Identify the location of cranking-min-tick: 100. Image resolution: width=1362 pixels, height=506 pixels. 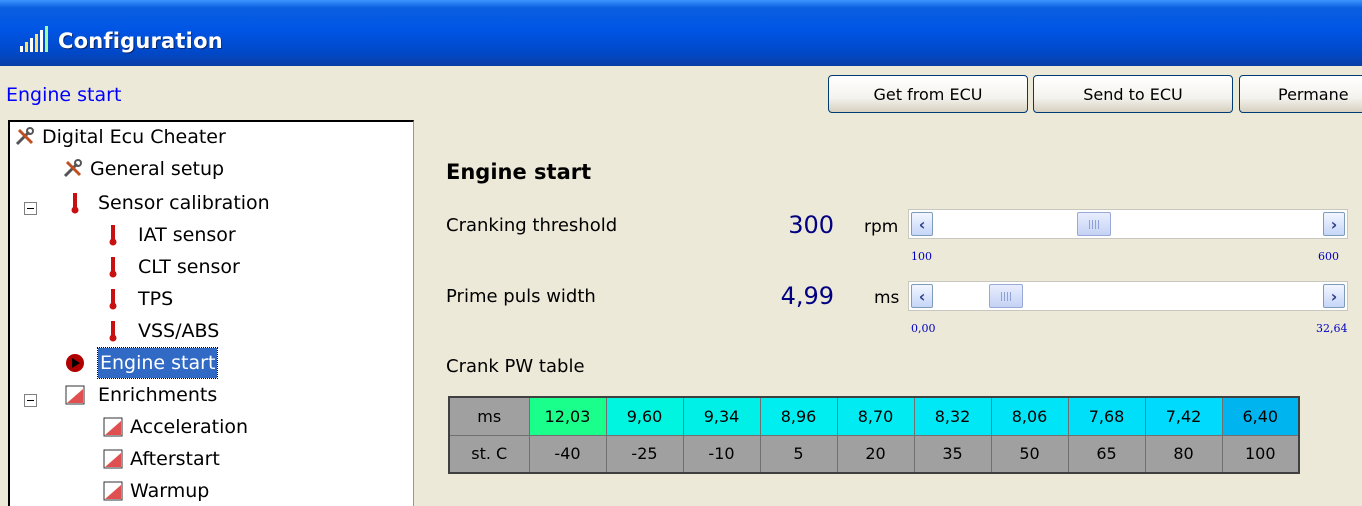
(921, 256).